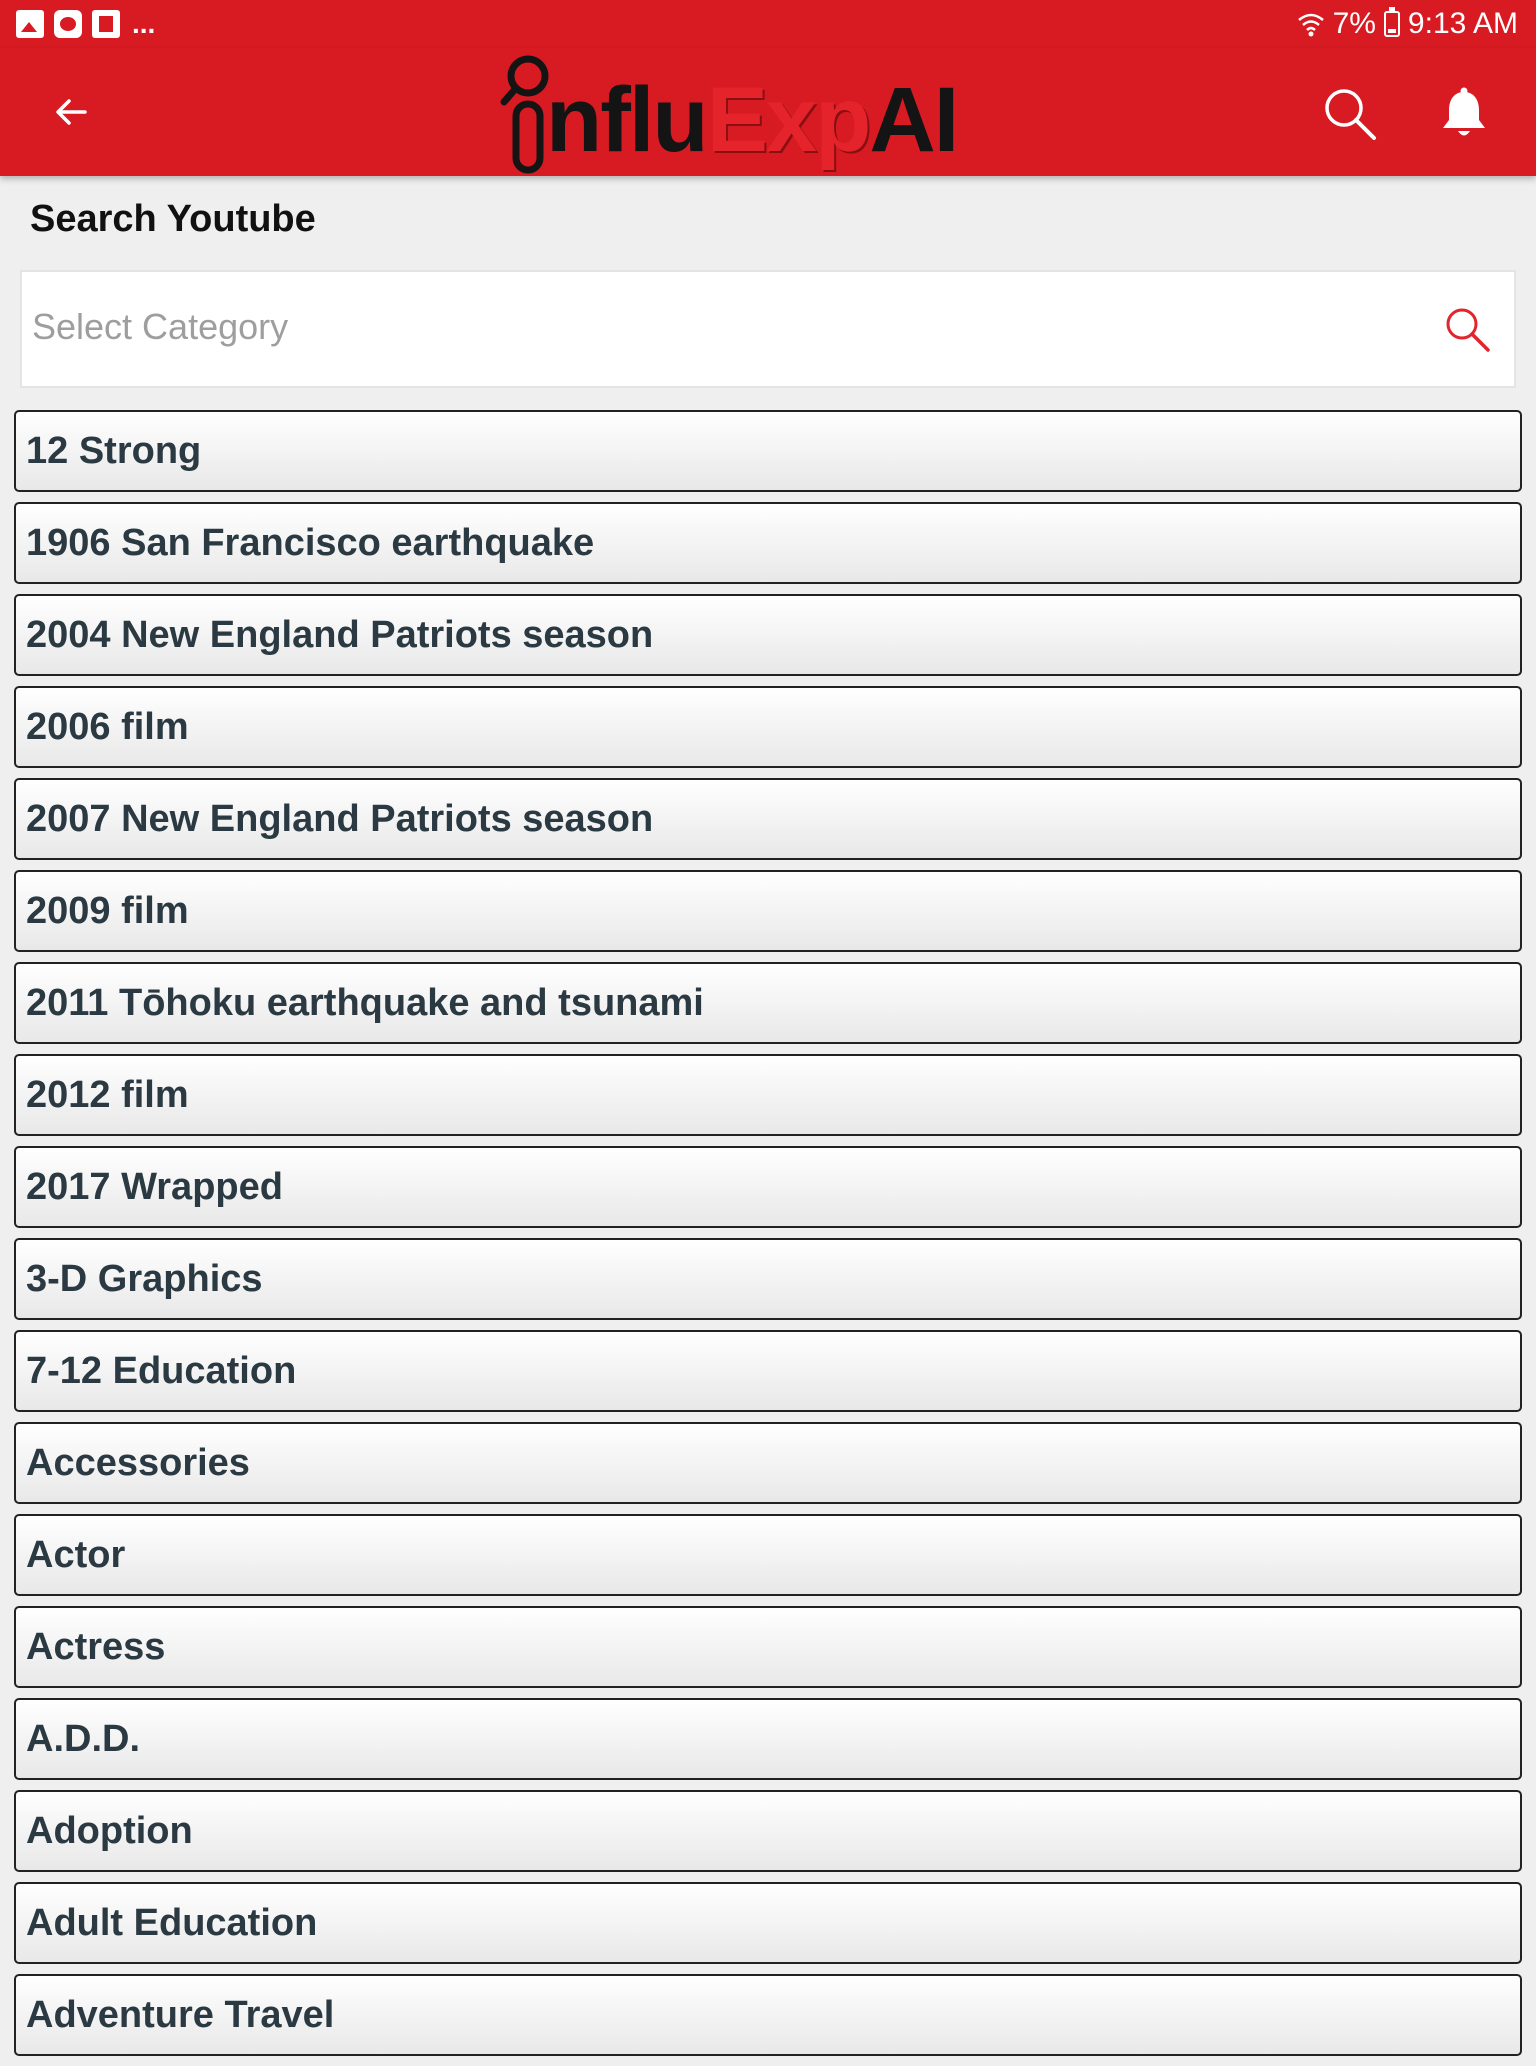 This screenshot has width=1536, height=2066. What do you see at coordinates (768, 1095) in the screenshot?
I see `list-item: 2012 film` at bounding box center [768, 1095].